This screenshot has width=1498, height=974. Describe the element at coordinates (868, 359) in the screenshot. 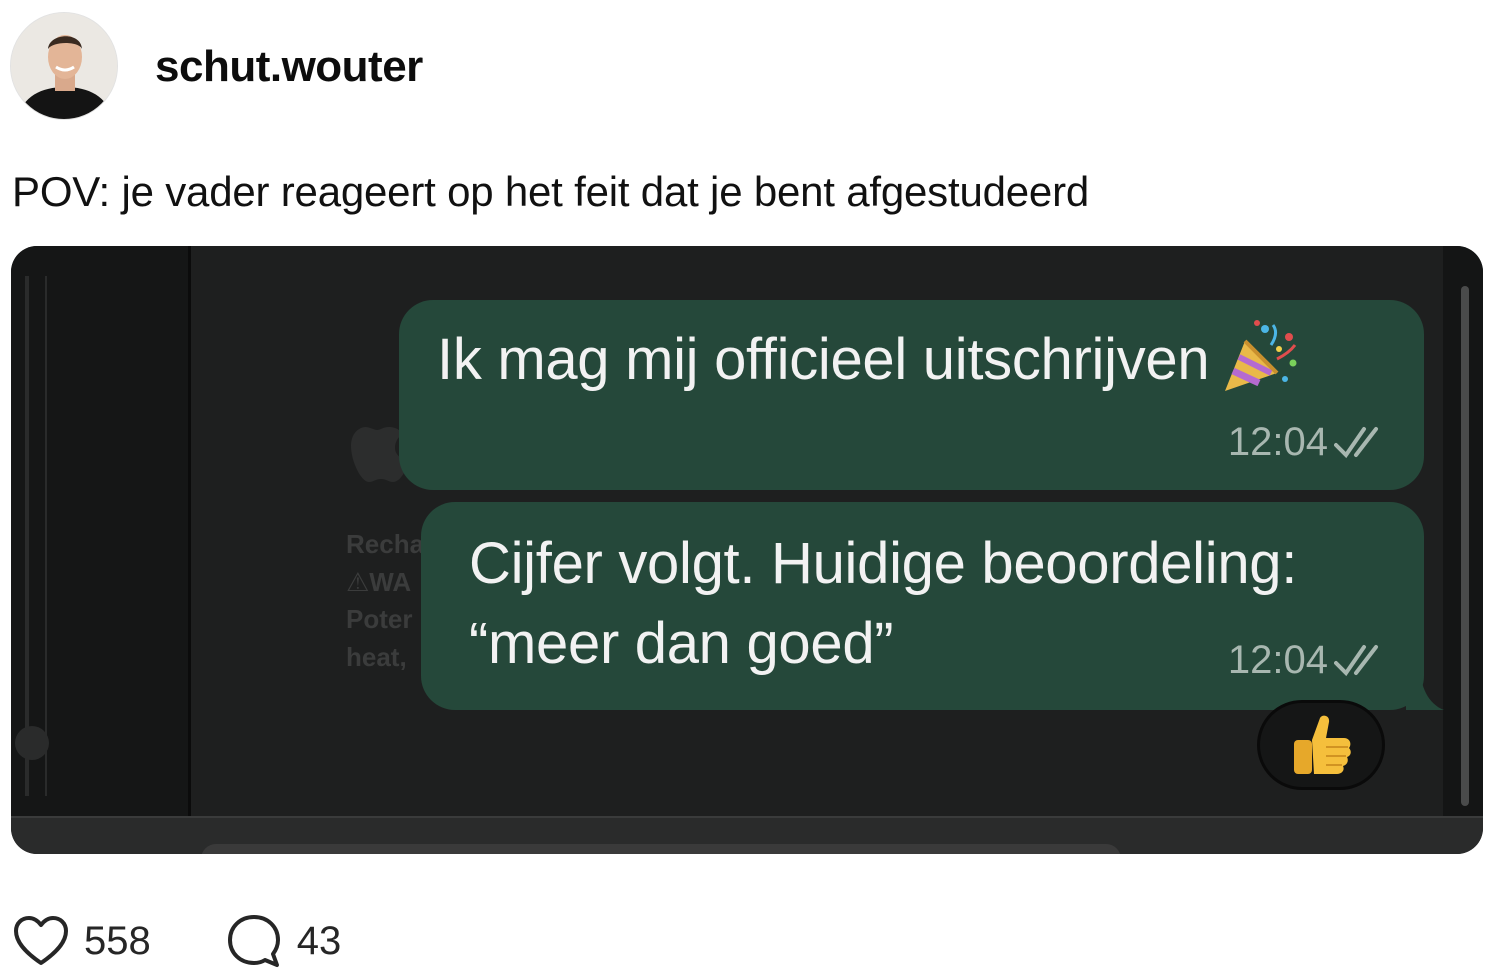

I see `message-text: Ik mag mij officieel uitschrijven` at that location.